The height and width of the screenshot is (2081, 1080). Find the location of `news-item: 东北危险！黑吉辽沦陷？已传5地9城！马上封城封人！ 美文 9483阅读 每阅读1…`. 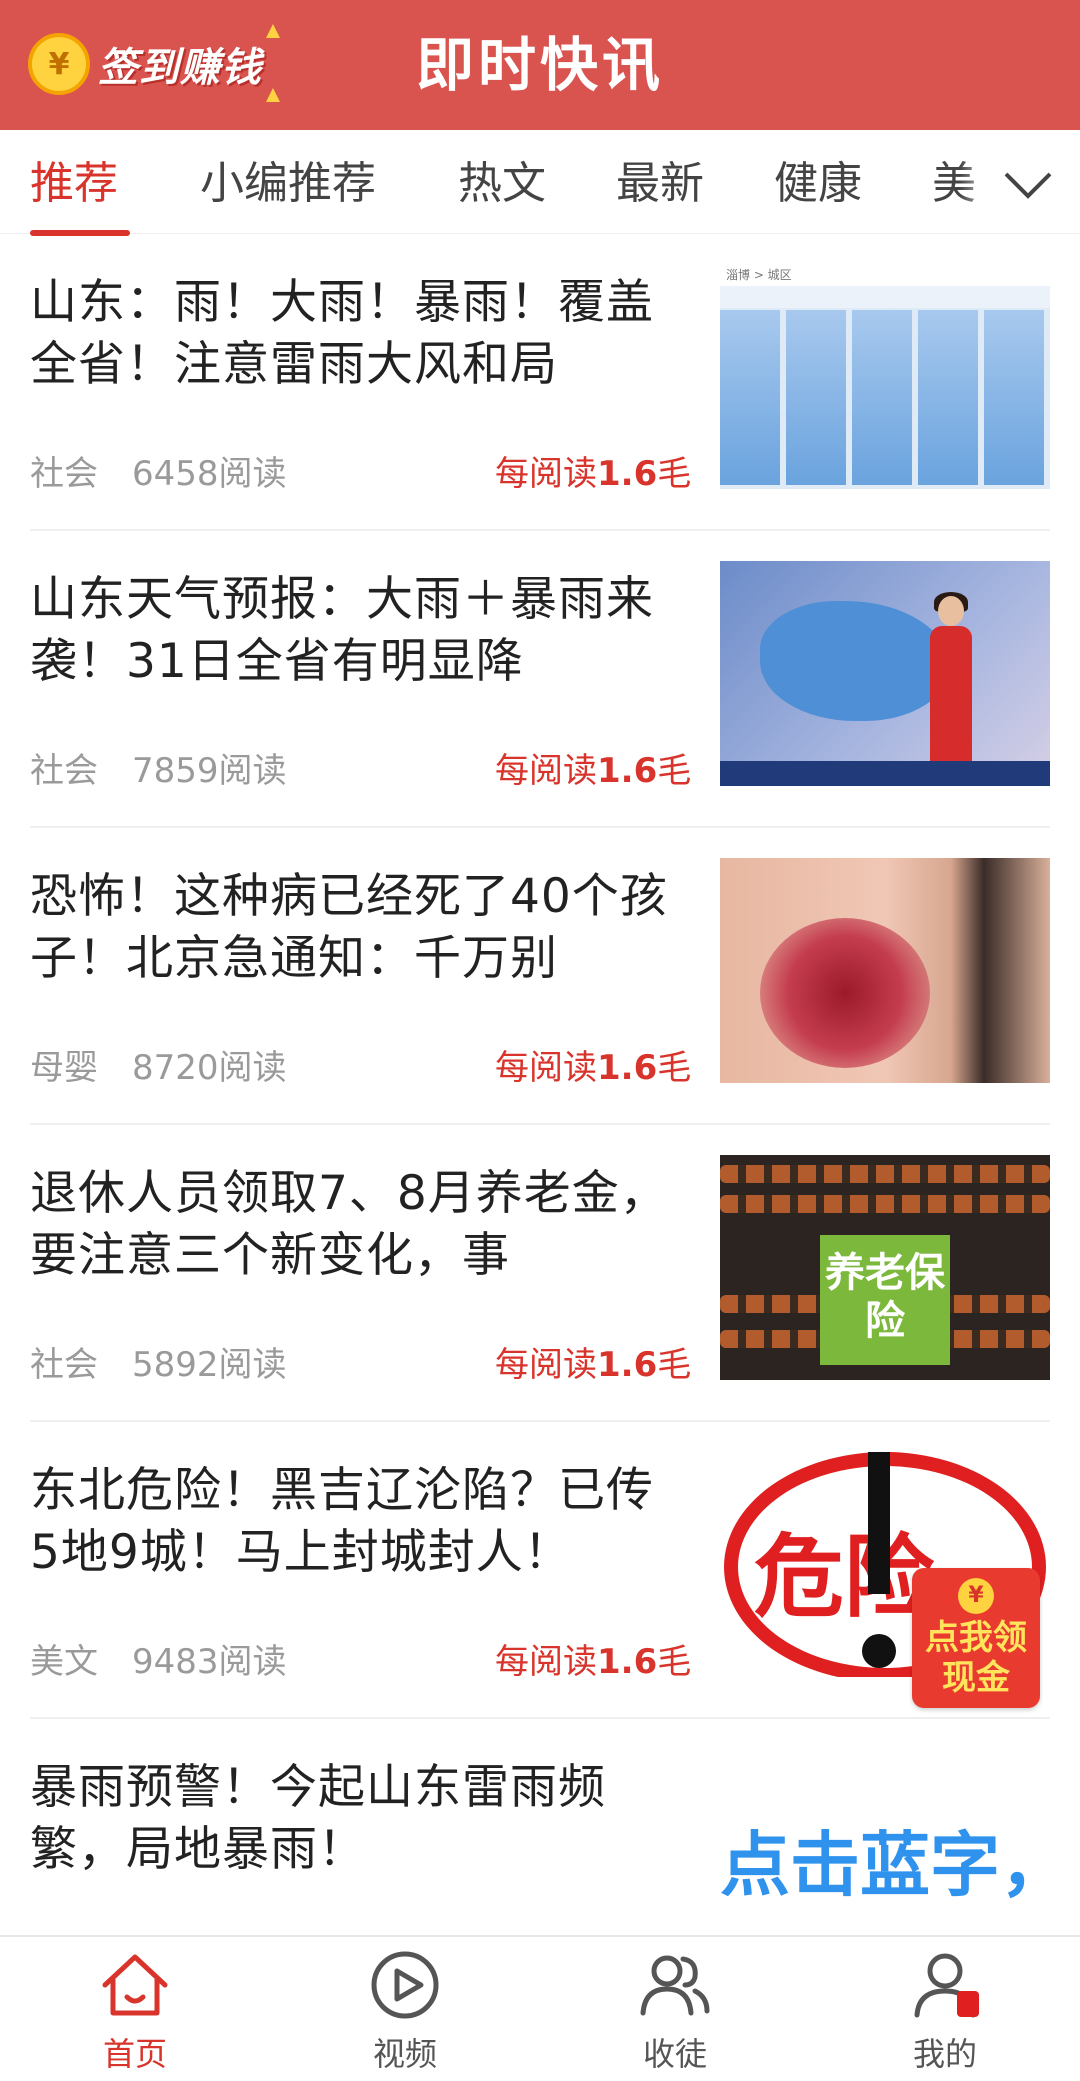

news-item: 东北危险！黑吉辽沦陷？已传5地9城！马上封城封人！ 美文 9483阅读 每阅读1… is located at coordinates (540, 1570).